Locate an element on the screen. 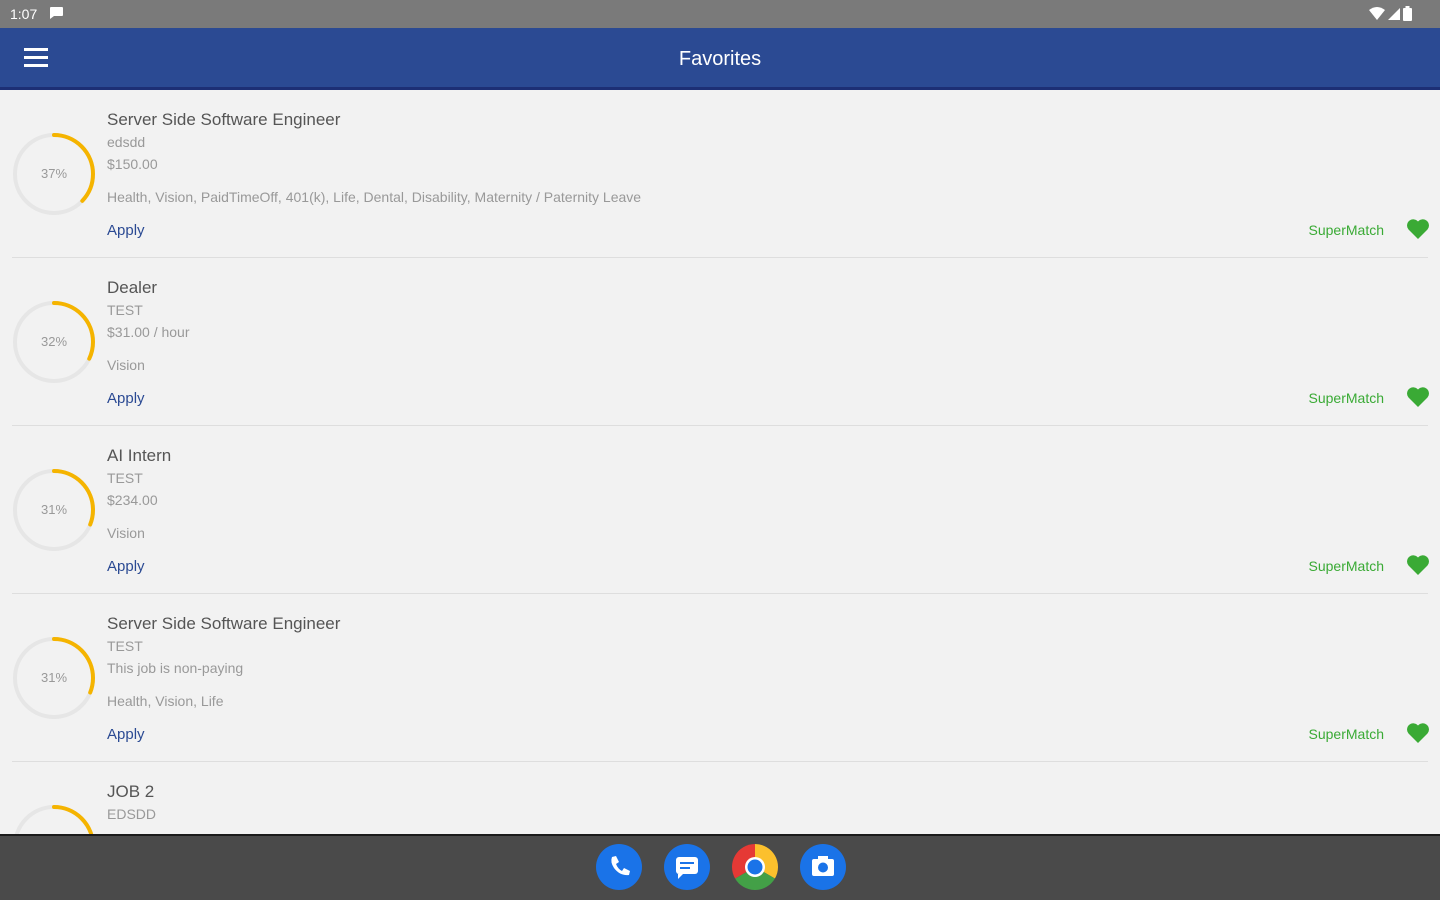 The width and height of the screenshot is (1440, 900). match-percent is located at coordinates (54, 818).